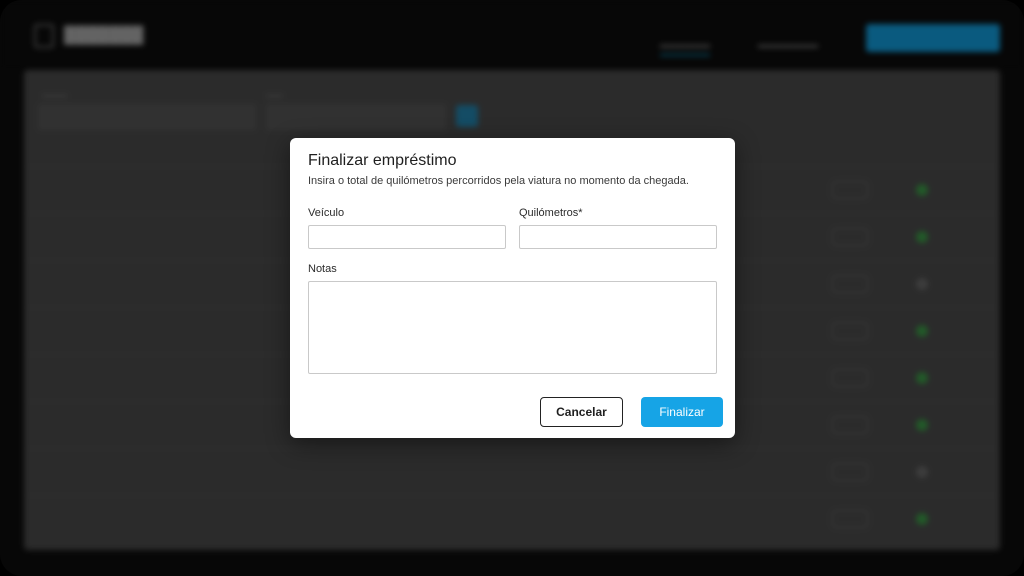 This screenshot has width=1024, height=576. I want to click on vehicle-input, so click(407, 237).